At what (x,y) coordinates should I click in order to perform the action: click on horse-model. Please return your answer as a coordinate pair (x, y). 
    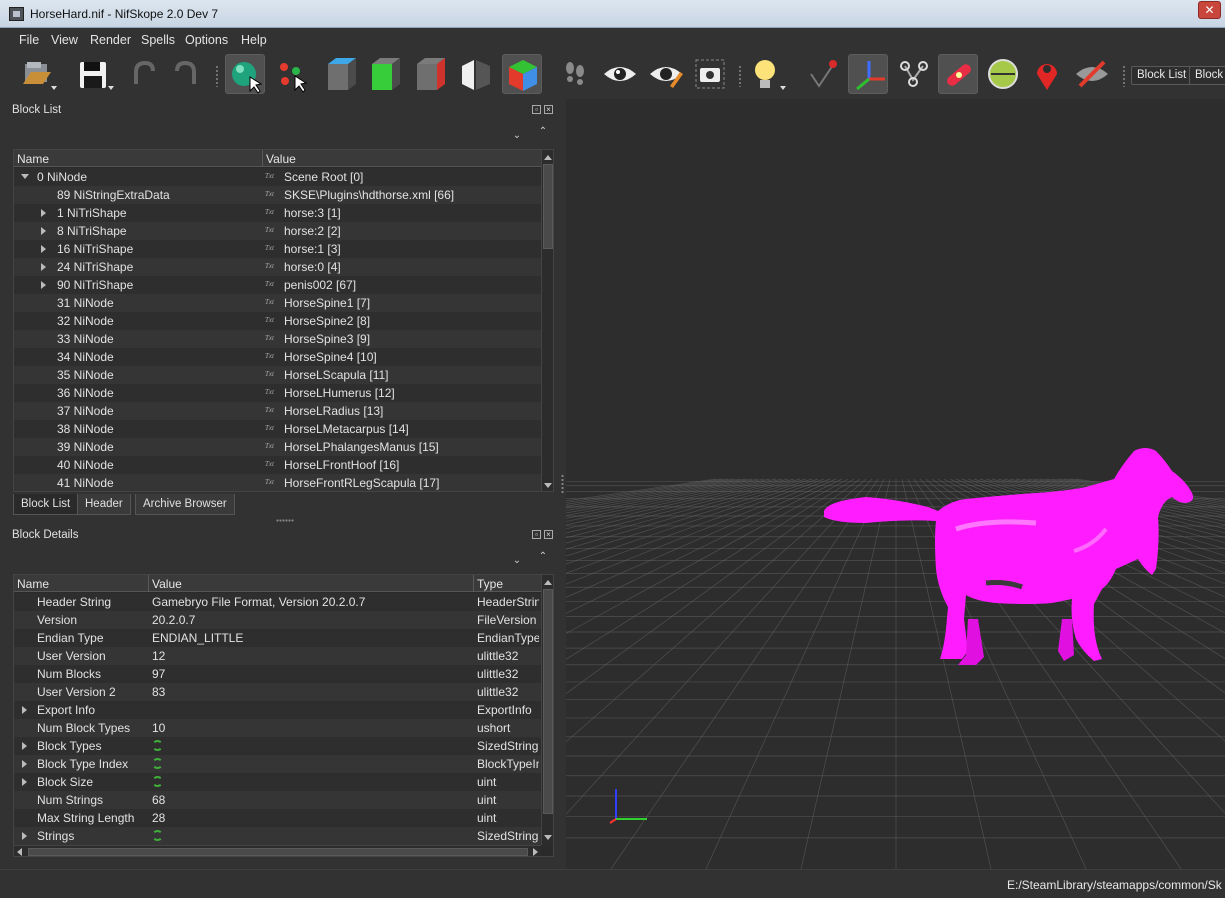
    Looking at the image, I should click on (1009, 556).